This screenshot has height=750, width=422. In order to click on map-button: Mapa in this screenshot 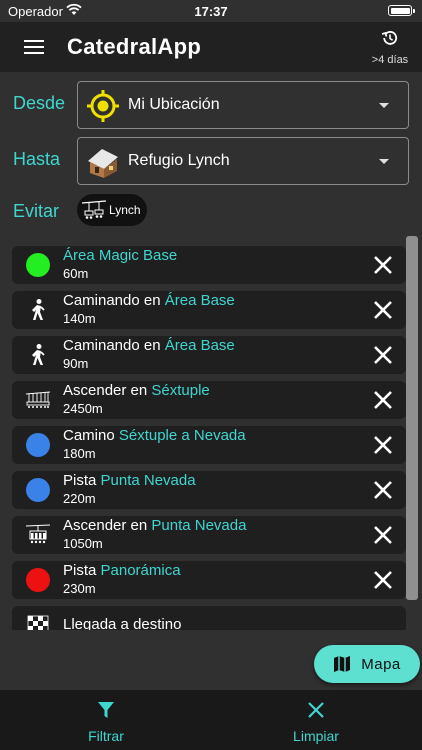, I will do `click(367, 664)`.